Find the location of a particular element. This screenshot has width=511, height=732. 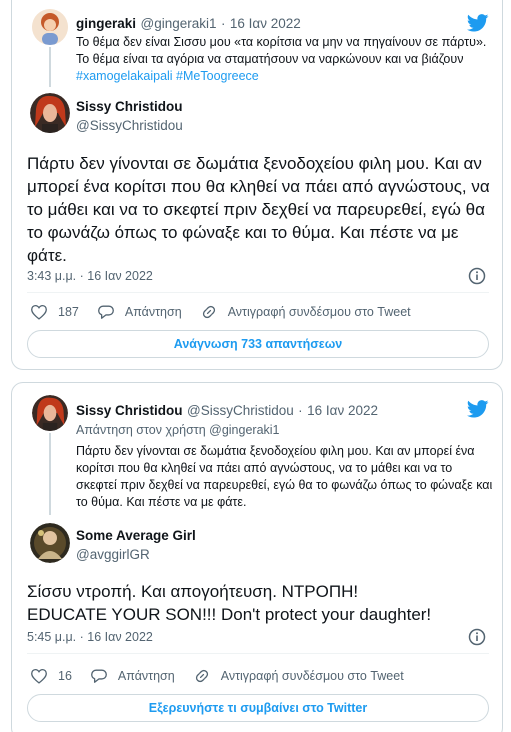

quoted-date-2: 16 Ιαν 2022 is located at coordinates (342, 410).